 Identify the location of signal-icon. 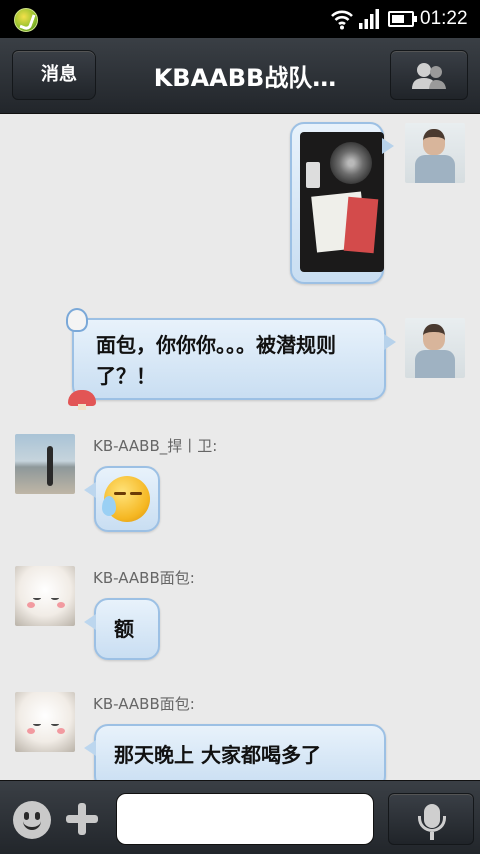
(369, 19).